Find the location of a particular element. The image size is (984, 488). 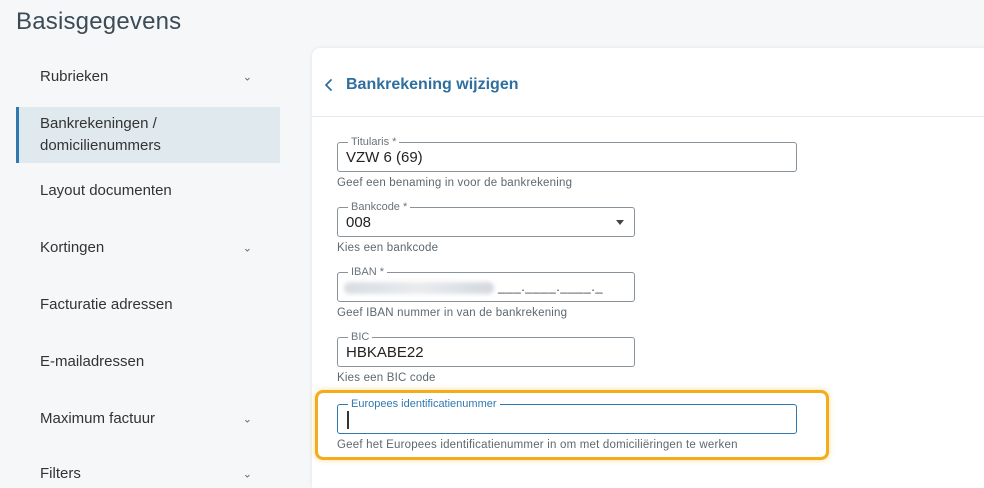

chevron-left-icon is located at coordinates (329, 85).